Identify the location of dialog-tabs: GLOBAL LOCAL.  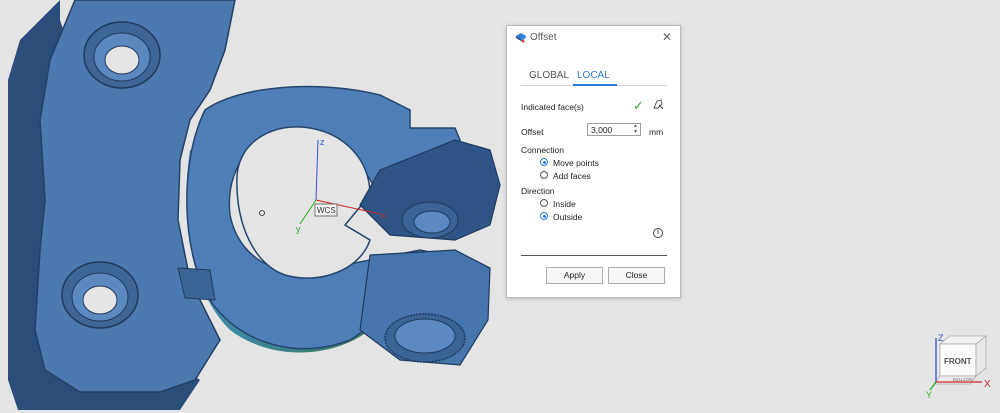
(594, 77).